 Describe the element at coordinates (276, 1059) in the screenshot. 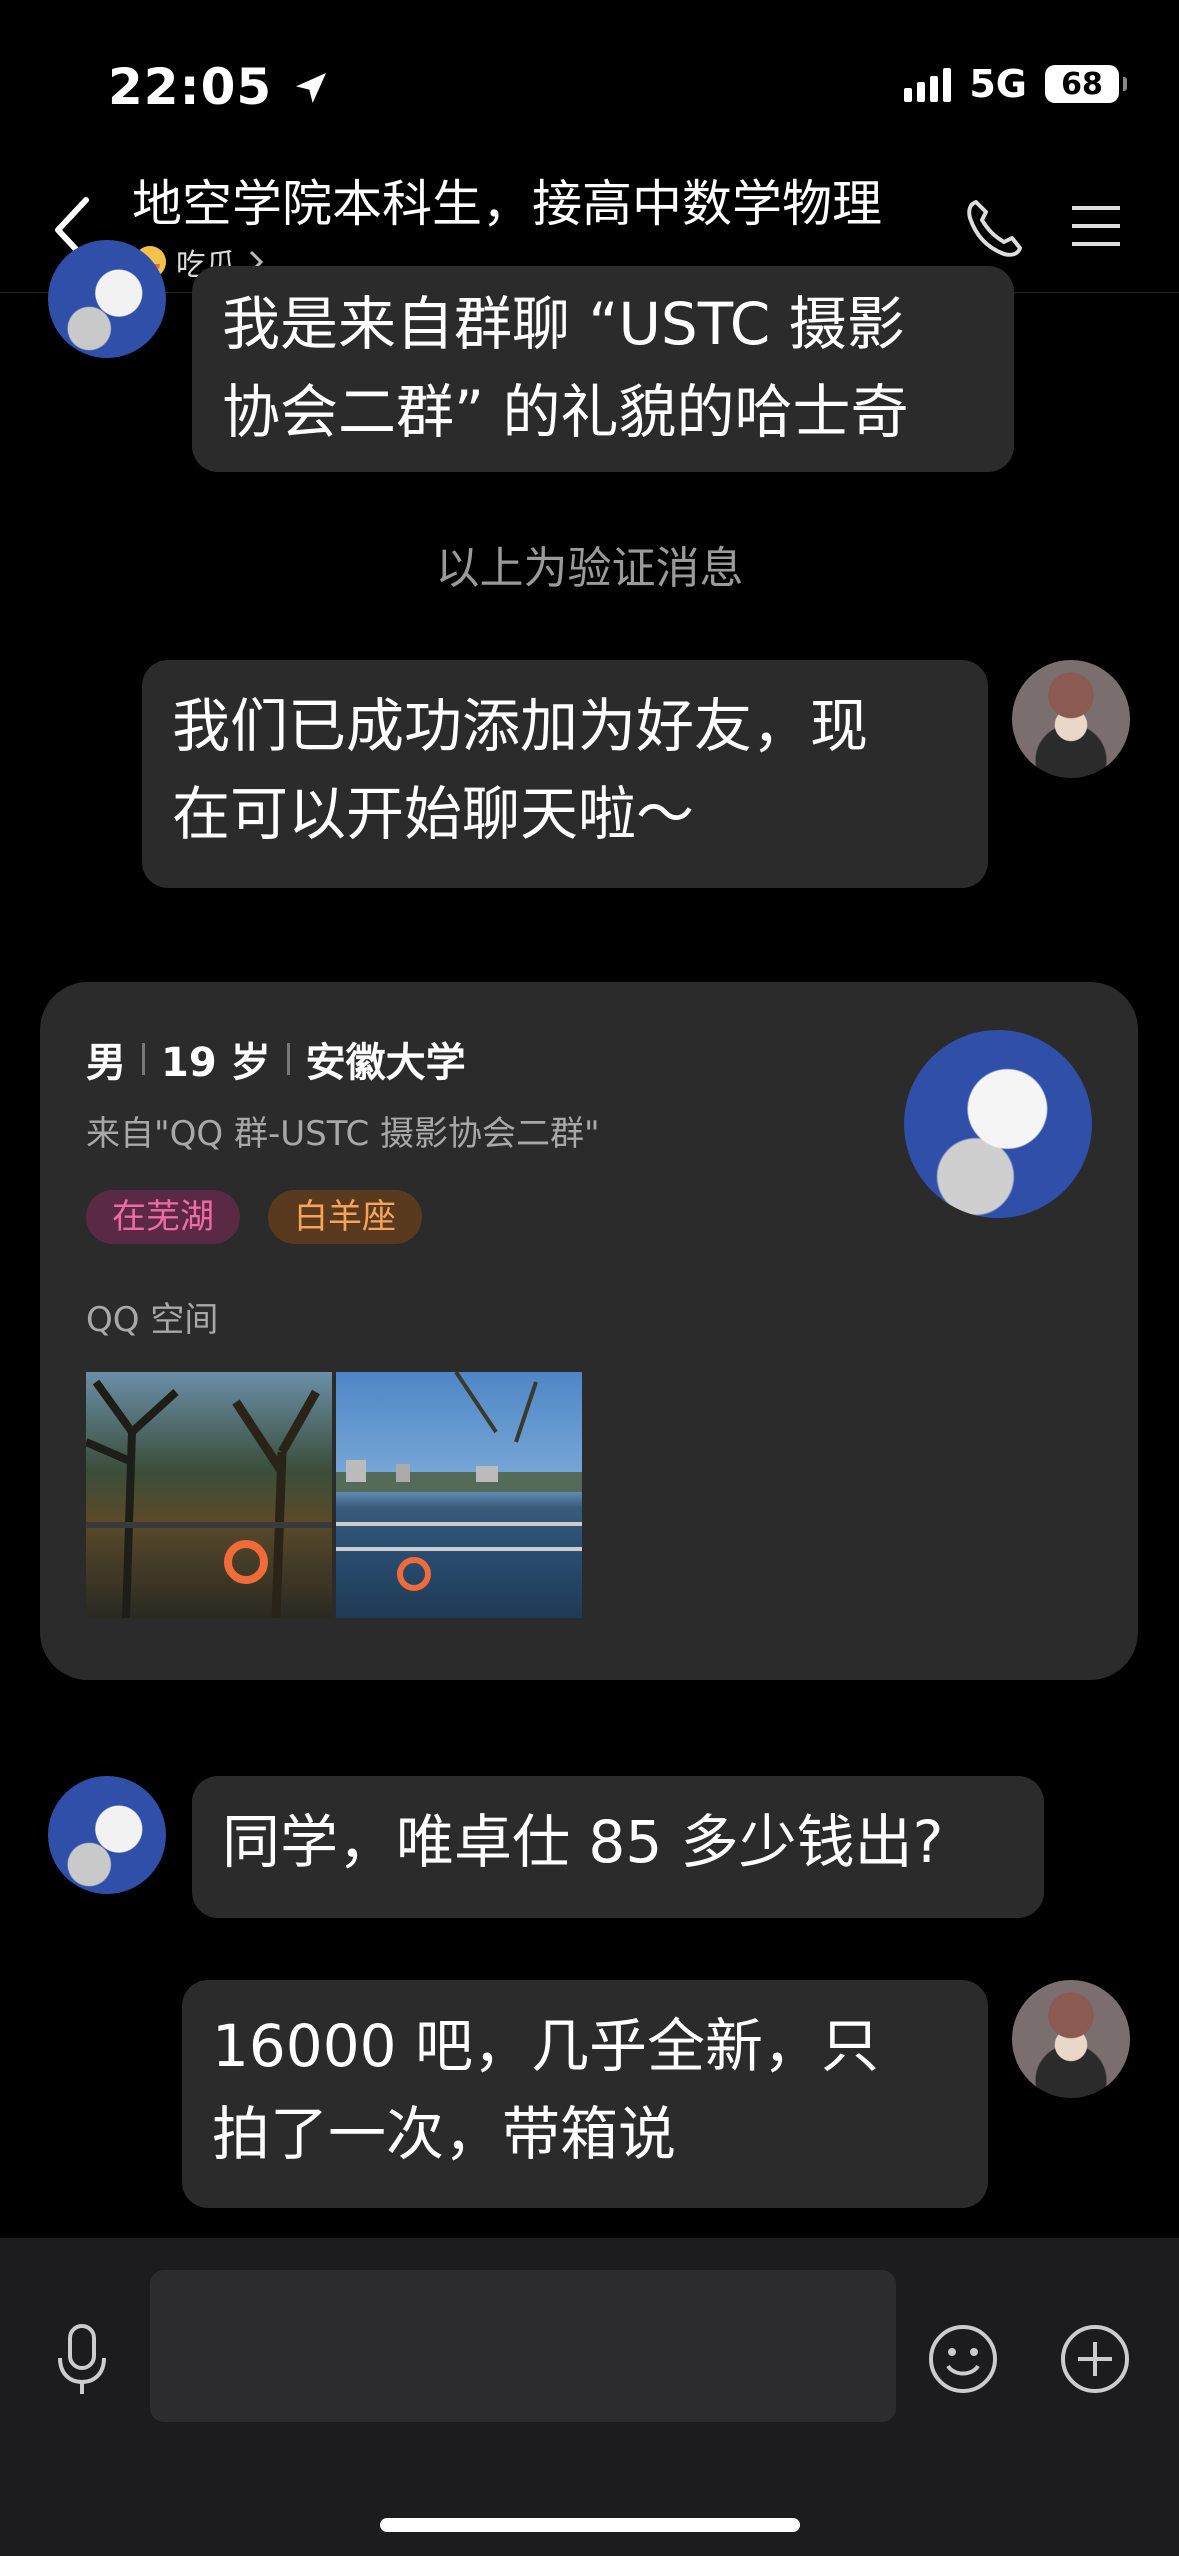

I see `profile-basic-info: 男 19 岁 安徽大学` at that location.